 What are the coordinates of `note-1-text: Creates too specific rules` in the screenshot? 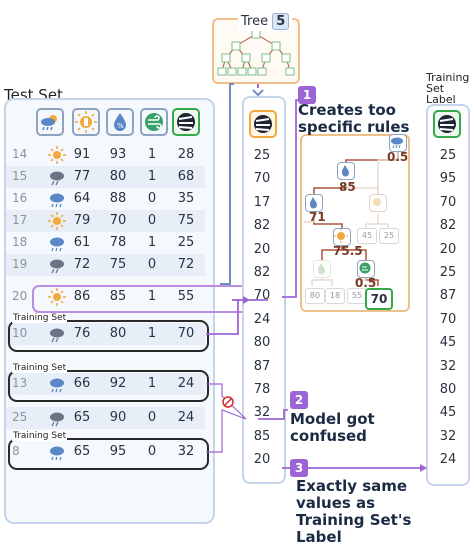 It's located at (354, 118).